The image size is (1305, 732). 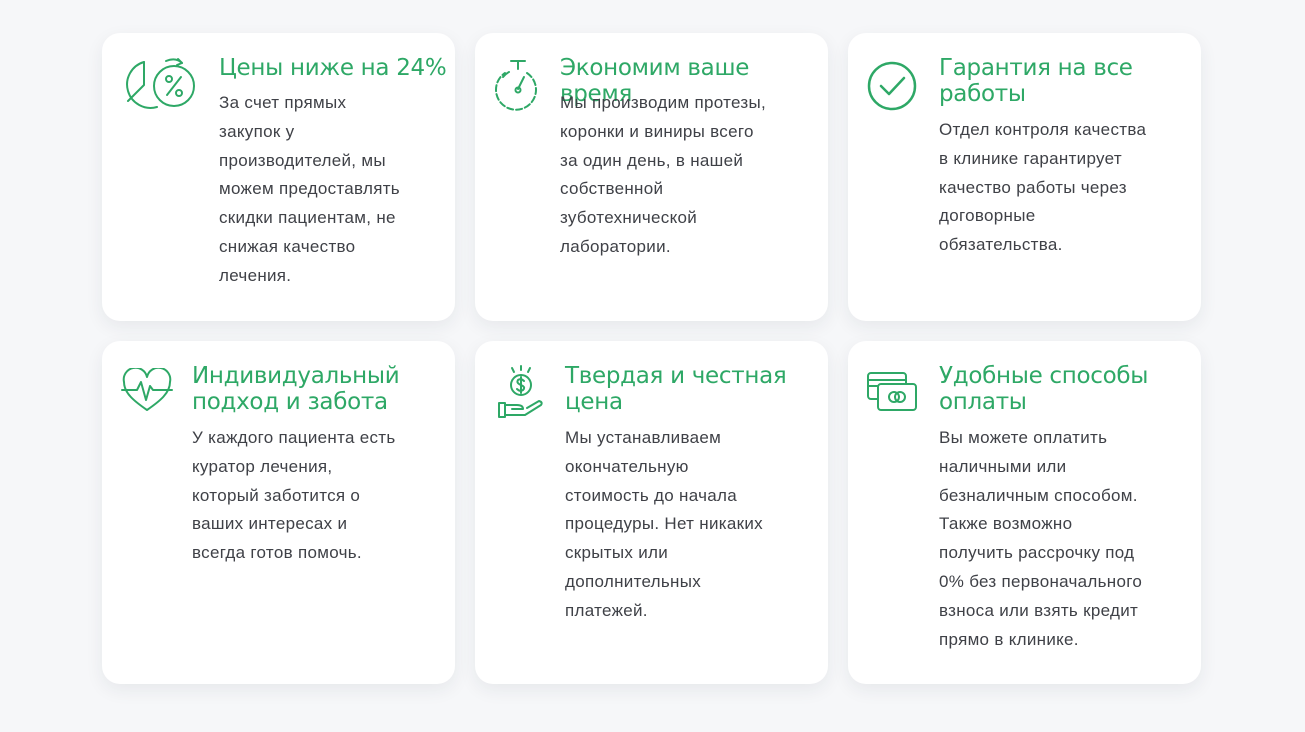 What do you see at coordinates (676, 376) in the screenshot?
I see `card-title-line: Твердая и честная` at bounding box center [676, 376].